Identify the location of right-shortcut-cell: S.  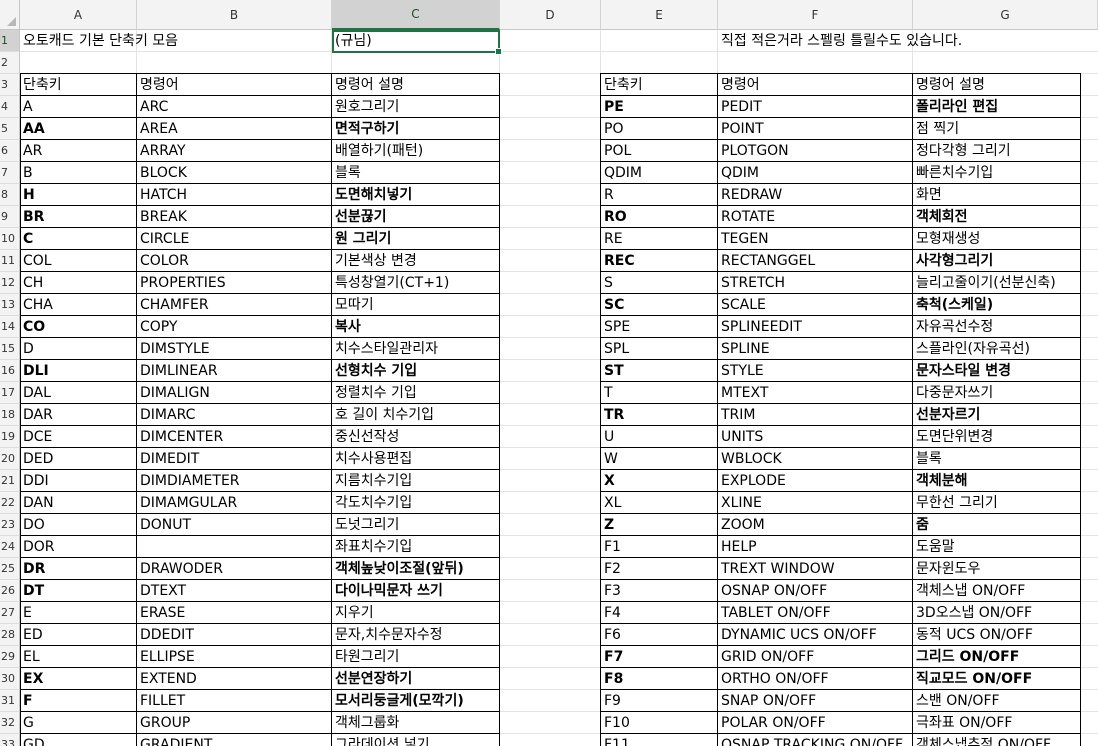
(659, 283).